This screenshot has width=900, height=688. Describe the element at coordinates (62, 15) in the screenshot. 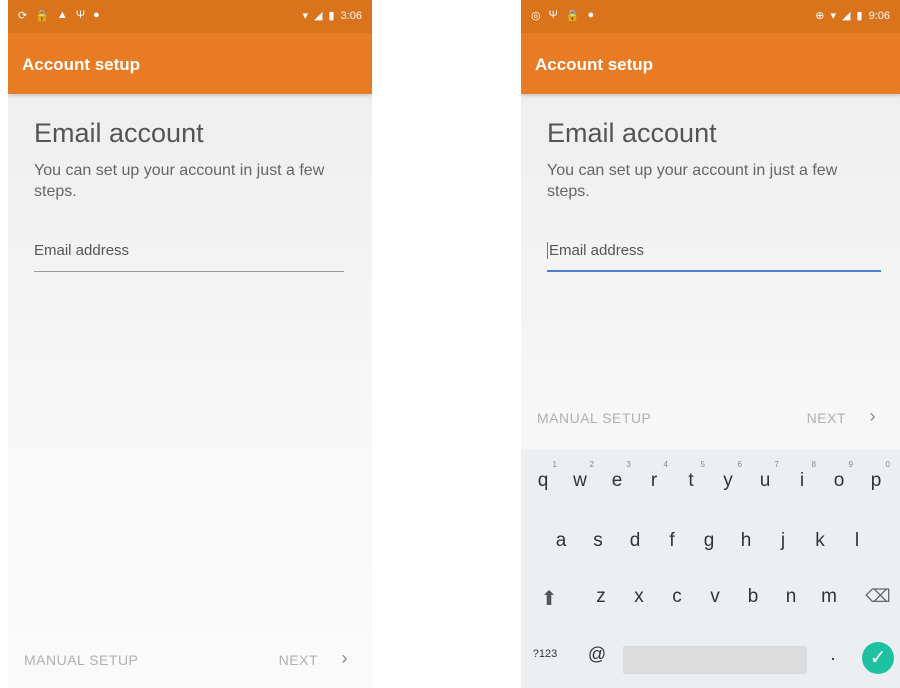

I see `warning-icon: ▲` at that location.